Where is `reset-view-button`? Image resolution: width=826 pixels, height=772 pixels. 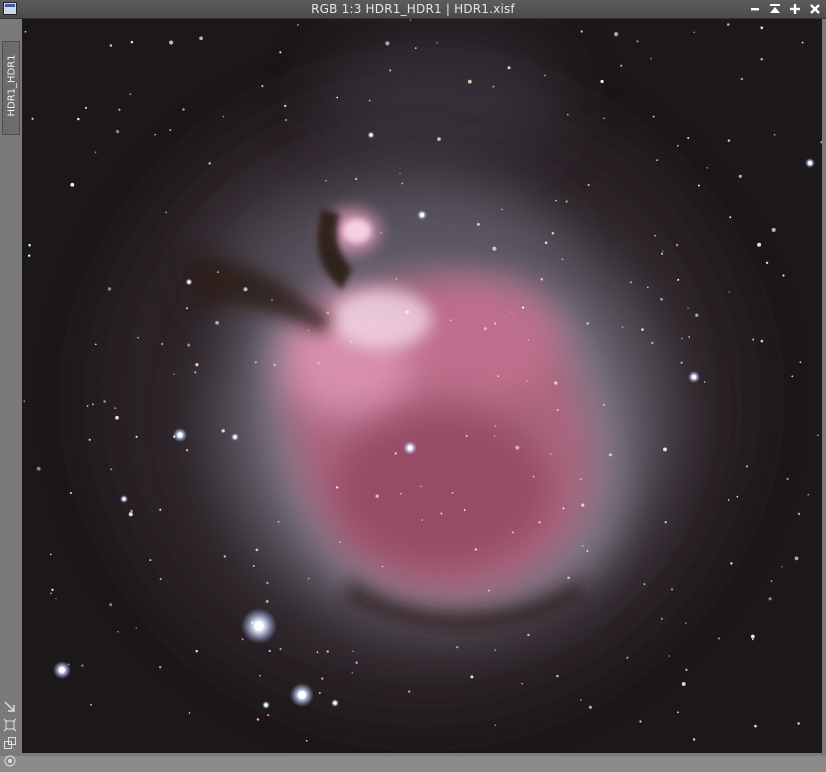
reset-view-button is located at coordinates (10, 725).